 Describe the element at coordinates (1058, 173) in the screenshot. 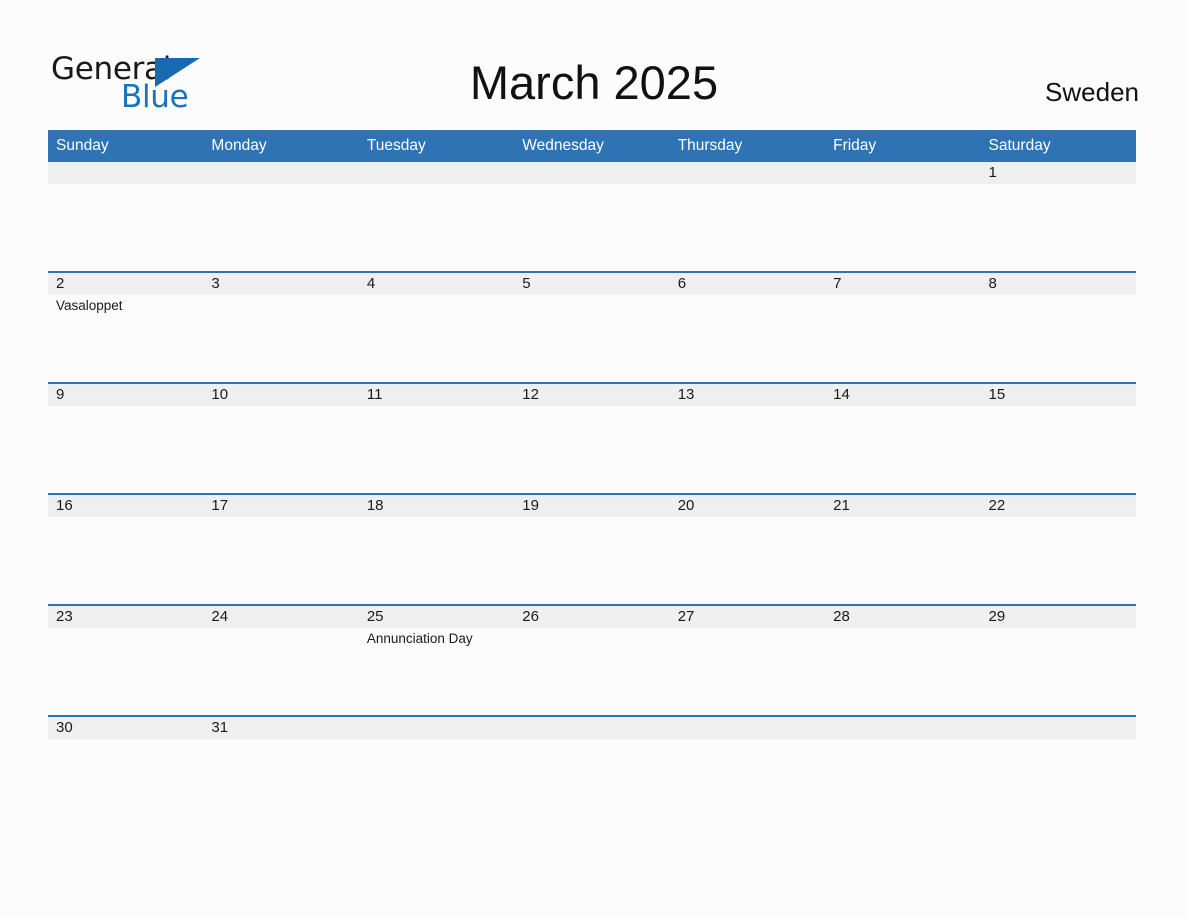

I see `day-number-1: 1` at that location.